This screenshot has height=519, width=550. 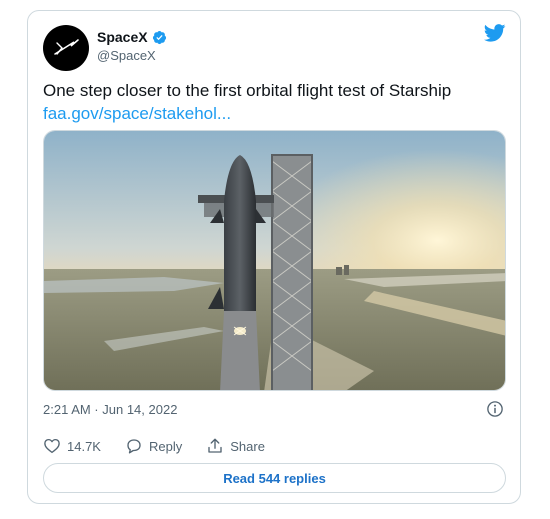 I want to click on share-label: Share, so click(x=247, y=446).